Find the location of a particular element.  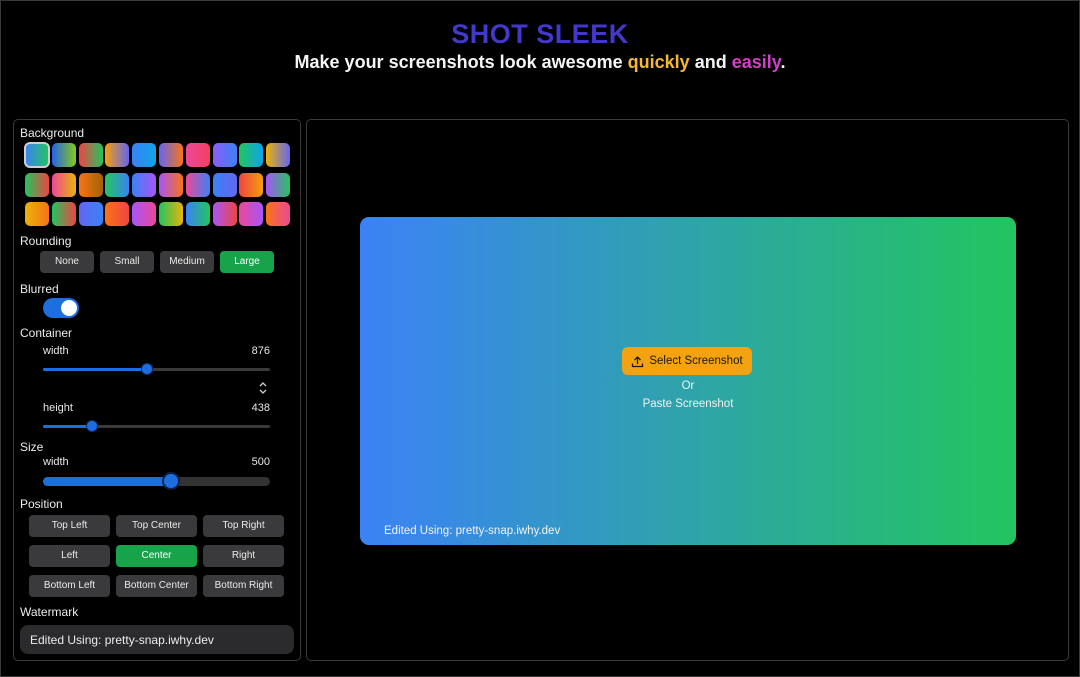

container-width-fill is located at coordinates (95, 369).